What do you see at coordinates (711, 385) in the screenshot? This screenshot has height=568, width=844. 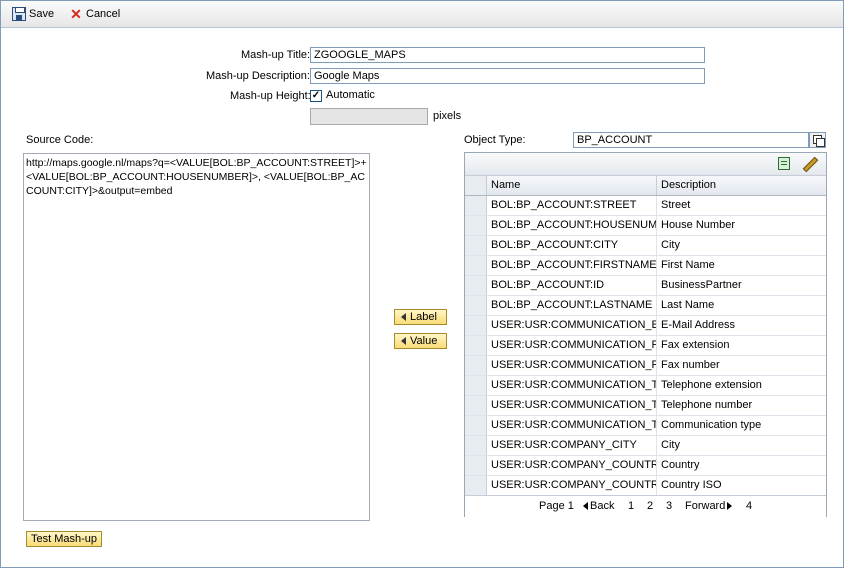 I see `cell-description: Telephone extension` at bounding box center [711, 385].